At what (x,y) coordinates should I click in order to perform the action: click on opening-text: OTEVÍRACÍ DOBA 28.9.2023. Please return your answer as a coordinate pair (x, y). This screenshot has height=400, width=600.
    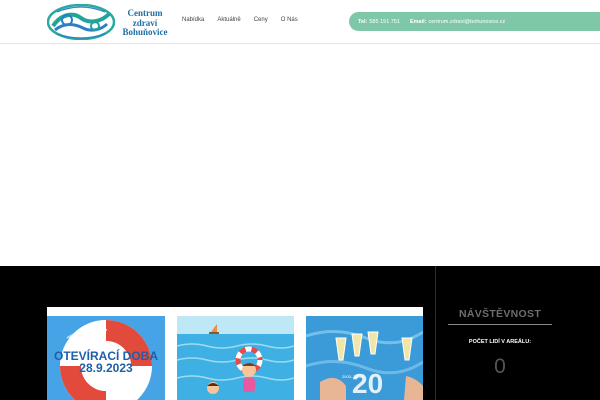
    Looking at the image, I should click on (106, 362).